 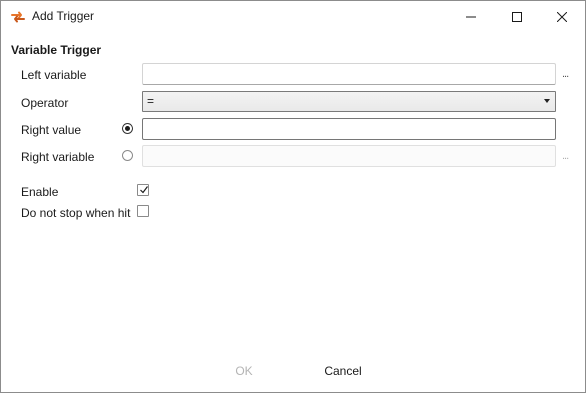 I want to click on right-value-label: Right value, so click(x=51, y=130).